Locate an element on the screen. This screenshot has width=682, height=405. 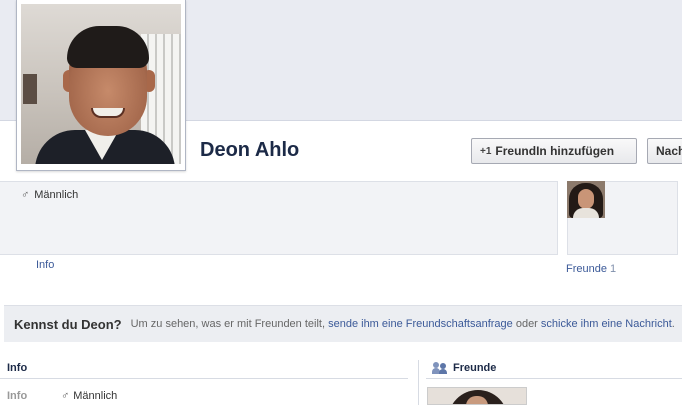
know-banner-or: oder is located at coordinates (526, 324).